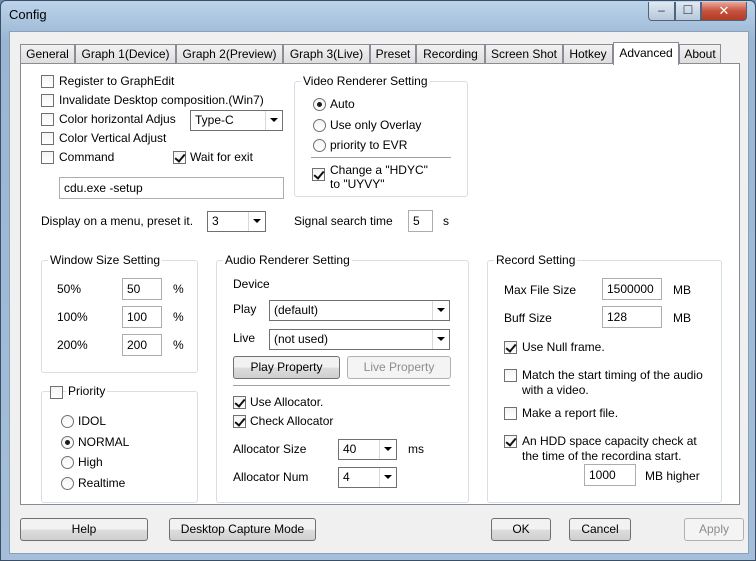 The height and width of the screenshot is (561, 756). I want to click on change-hdyc-checkbox, so click(318, 174).